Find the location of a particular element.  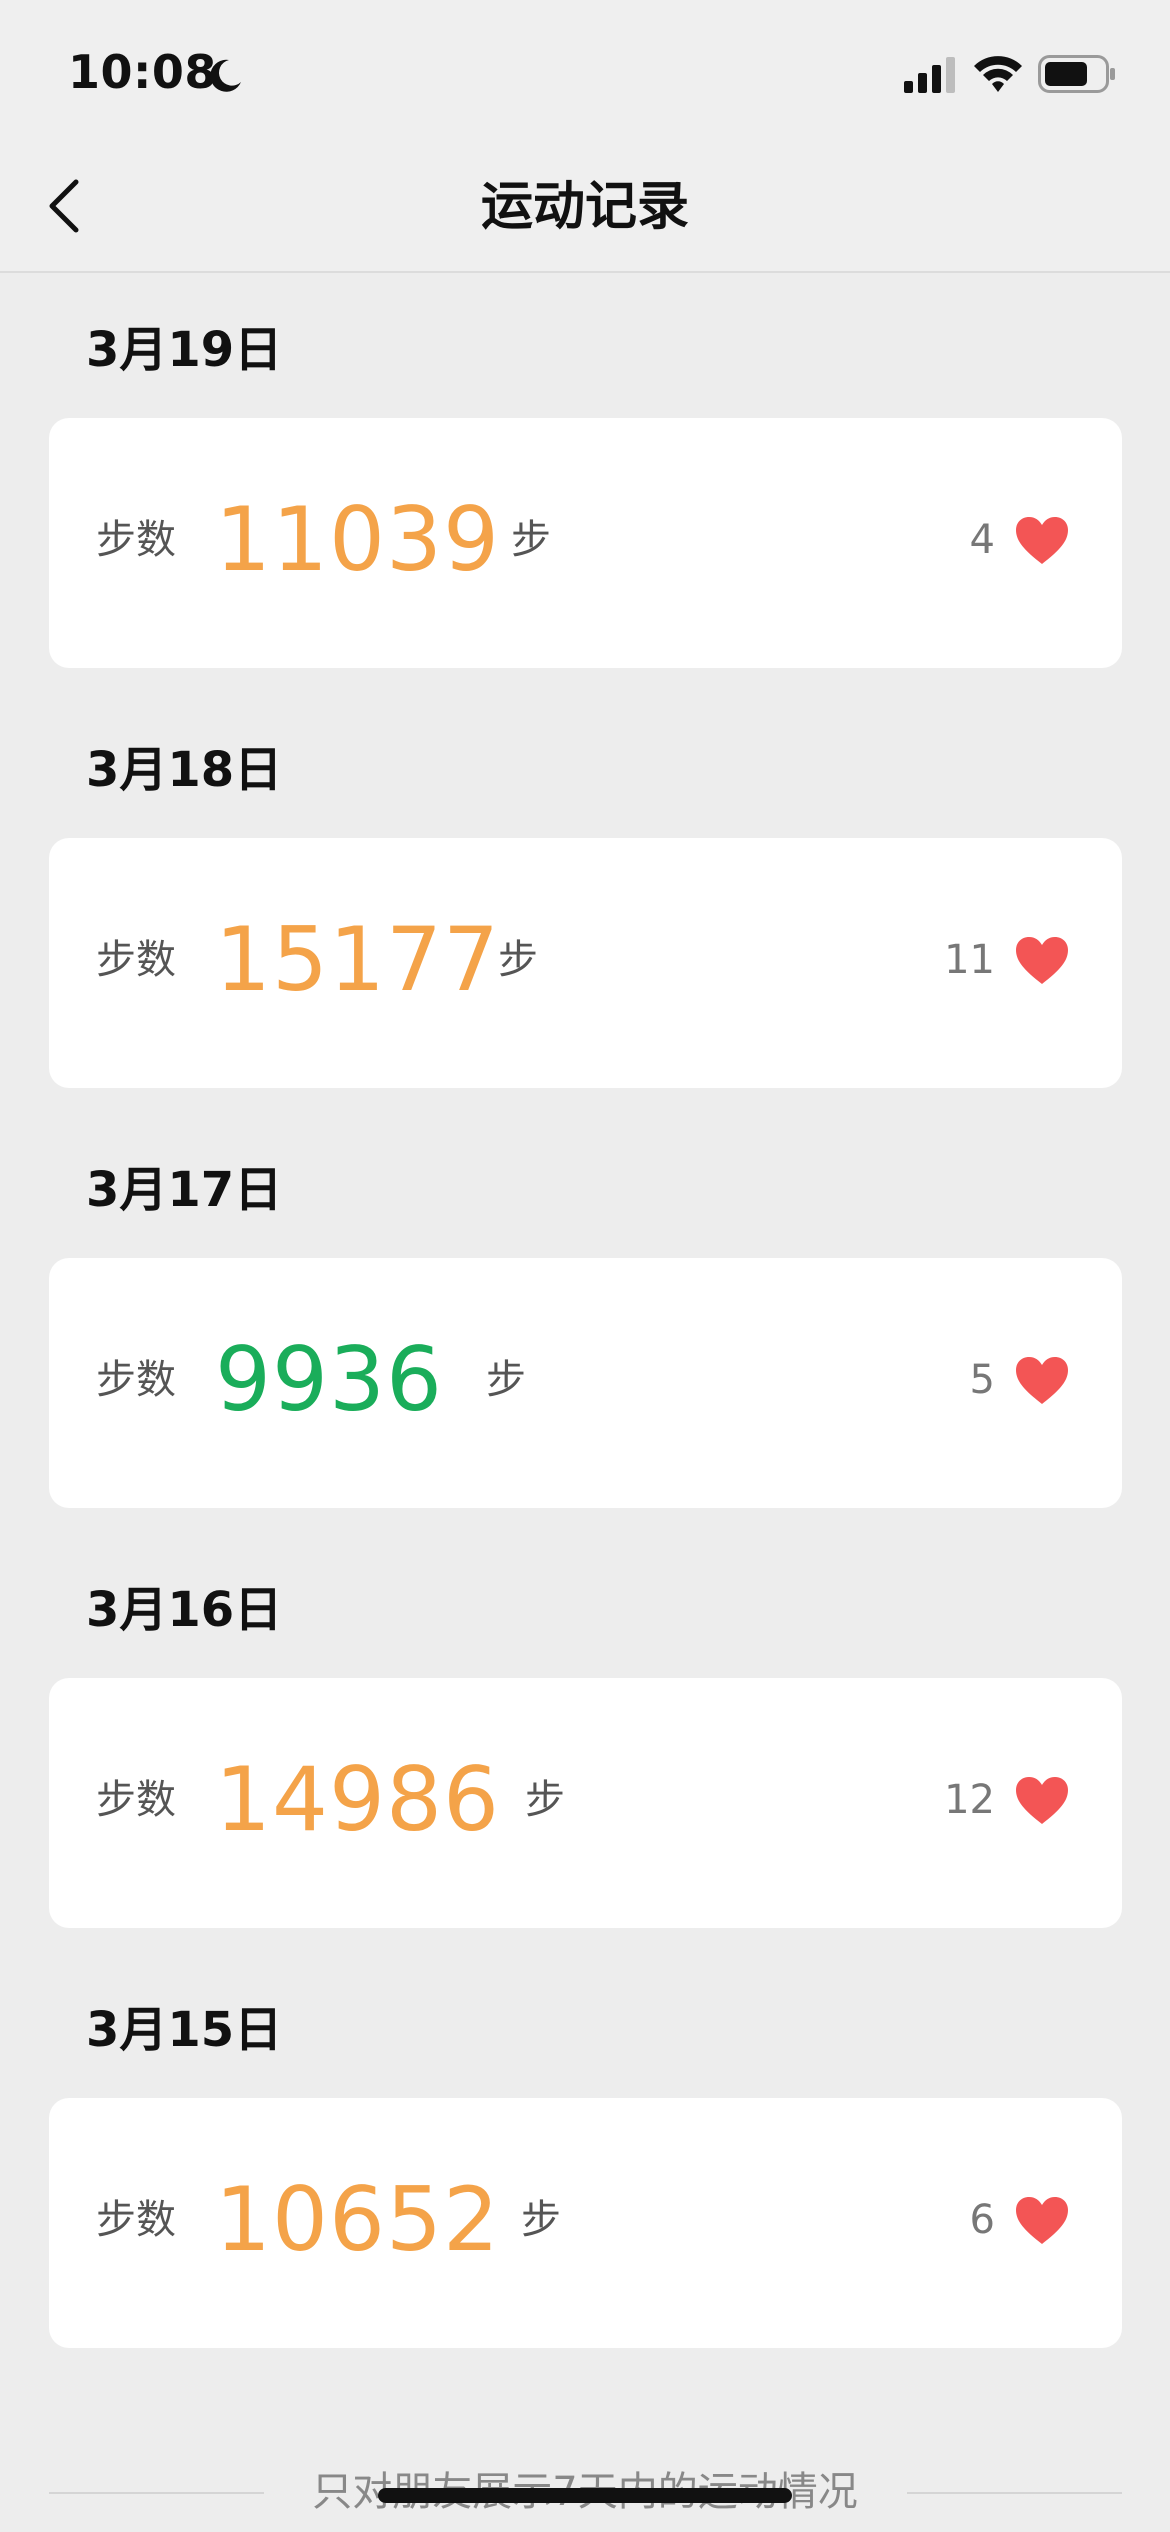

home-indicator is located at coordinates (585, 2495).